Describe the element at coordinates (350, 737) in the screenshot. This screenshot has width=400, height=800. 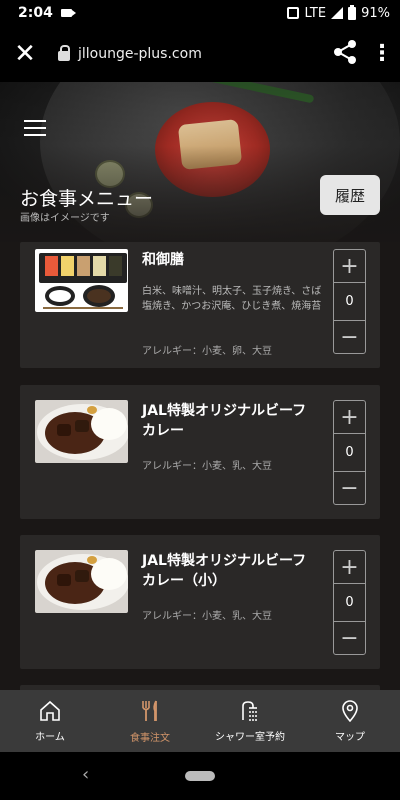
I see `nav-label: マップ` at that location.